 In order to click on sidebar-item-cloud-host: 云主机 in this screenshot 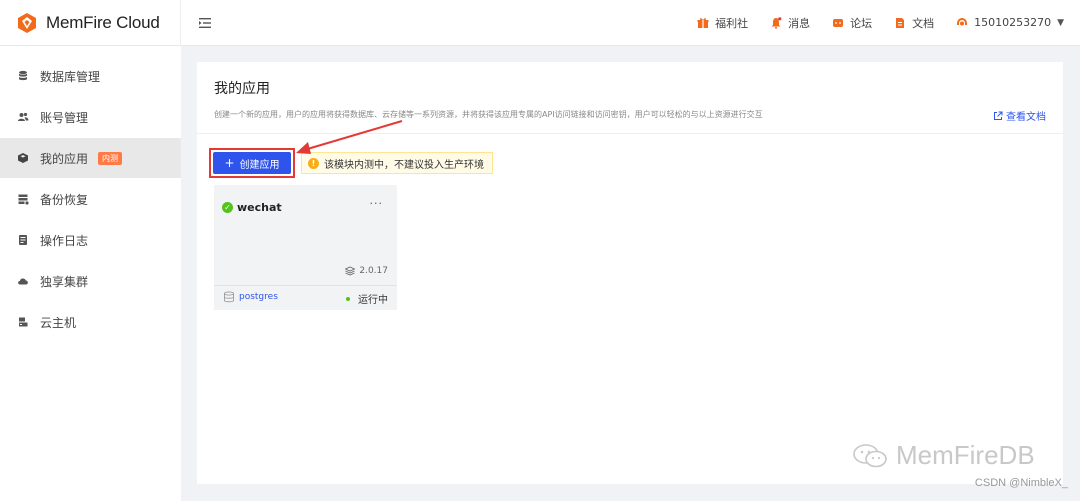, I will do `click(90, 322)`.